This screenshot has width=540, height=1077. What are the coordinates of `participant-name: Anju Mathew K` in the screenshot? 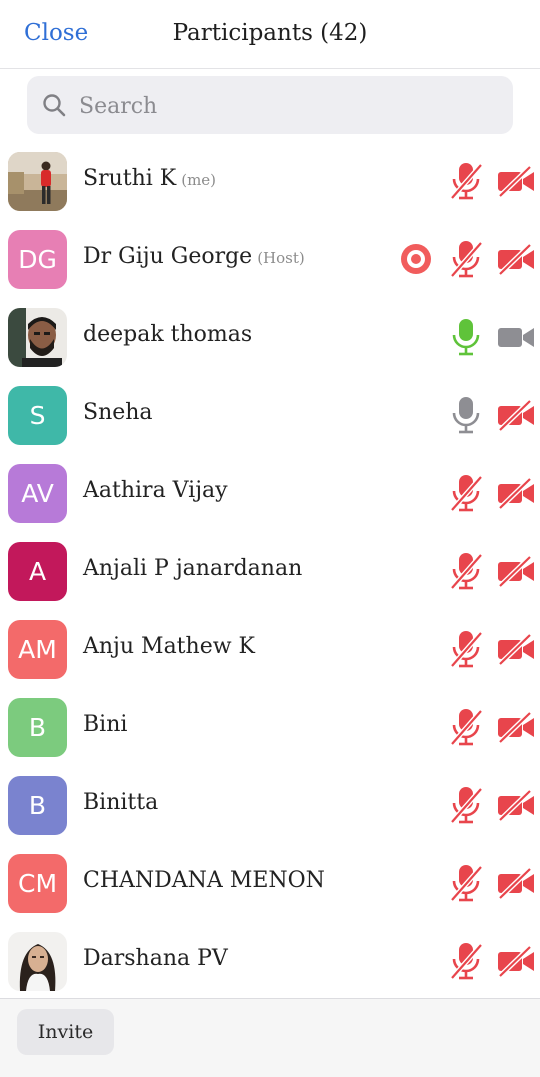 It's located at (169, 646).